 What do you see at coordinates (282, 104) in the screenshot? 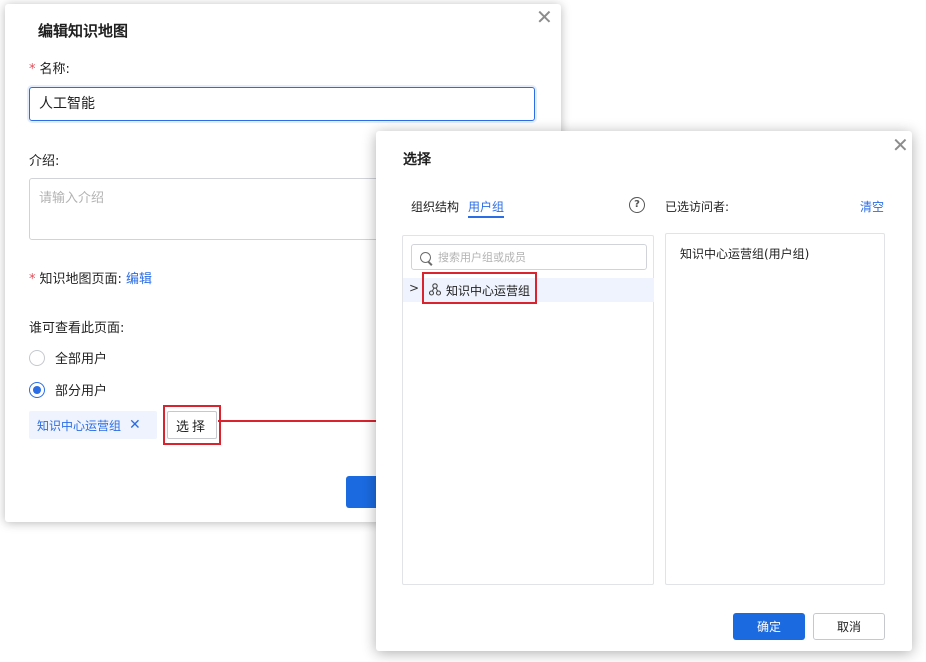
I see `name-input: 人工智能` at bounding box center [282, 104].